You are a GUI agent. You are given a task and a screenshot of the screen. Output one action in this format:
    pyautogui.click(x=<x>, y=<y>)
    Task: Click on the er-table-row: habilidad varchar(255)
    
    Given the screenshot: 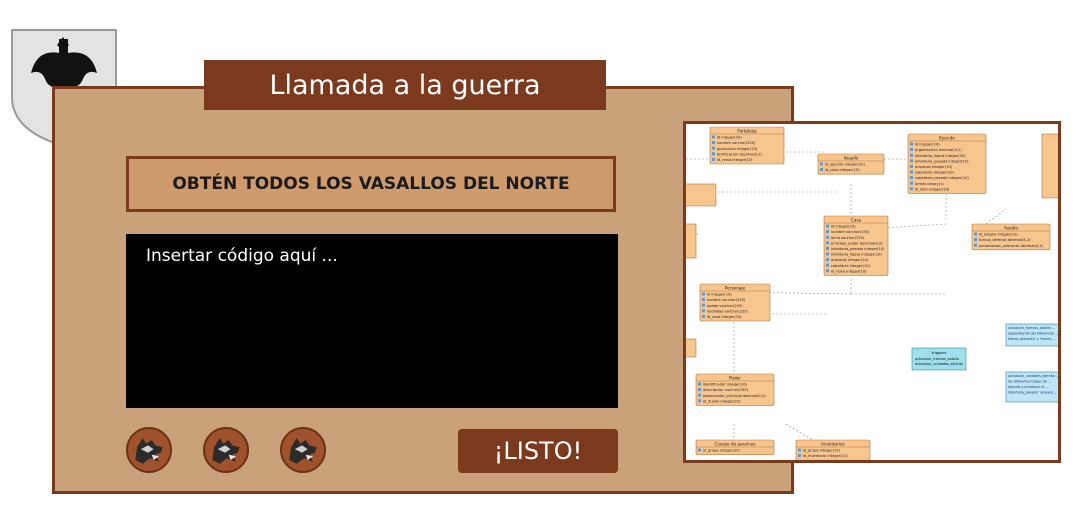 What is the action you would take?
    pyautogui.click(x=728, y=311)
    